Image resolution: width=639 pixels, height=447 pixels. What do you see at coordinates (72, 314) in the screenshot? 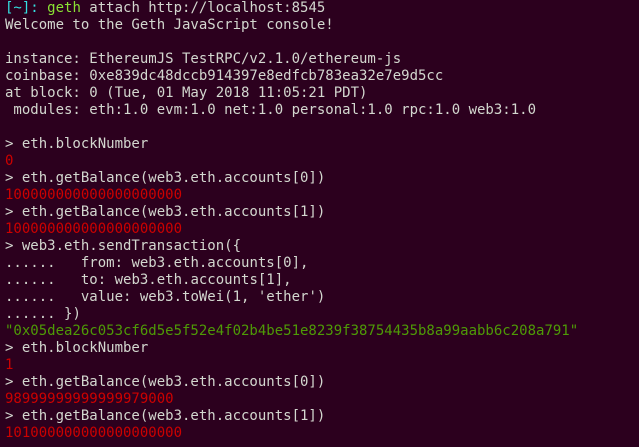
I see `continuation-text: })` at bounding box center [72, 314].